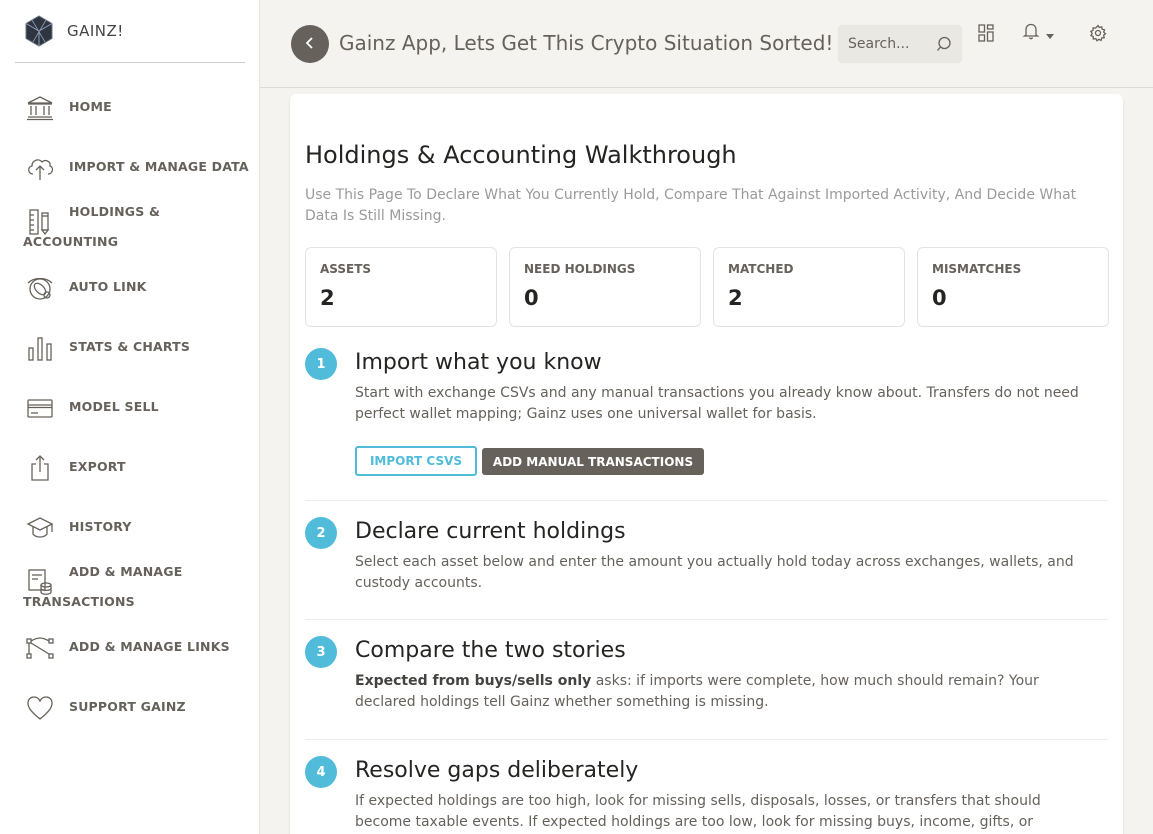  I want to click on sidebar-item-label: STATS & CHARTS, so click(130, 346).